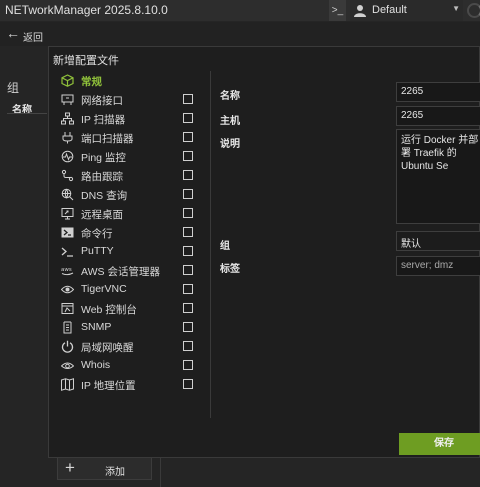 The width and height of the screenshot is (480, 487). Describe the element at coordinates (67, 365) in the screenshot. I see `whois-icon` at that location.